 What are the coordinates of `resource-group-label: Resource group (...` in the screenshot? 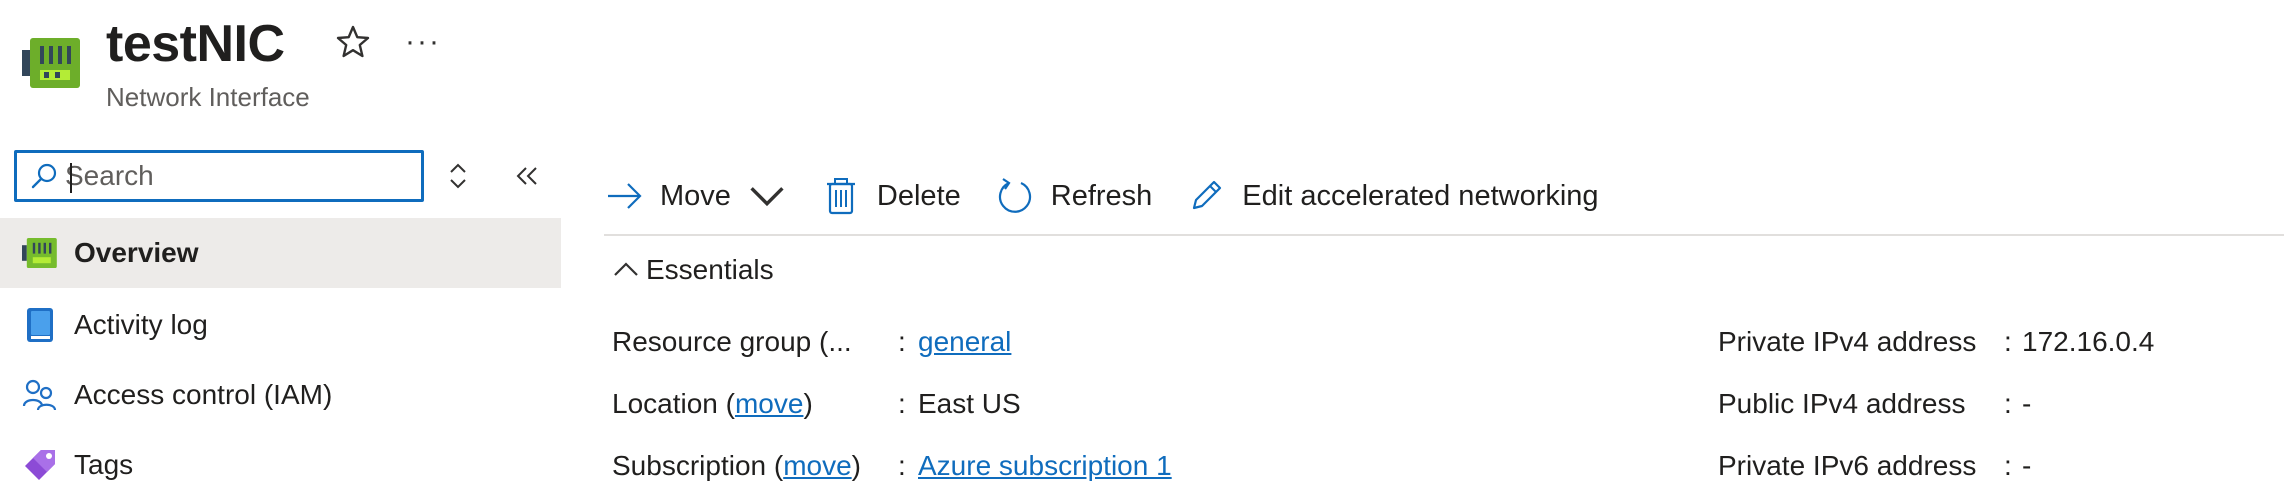 It's located at (732, 341).